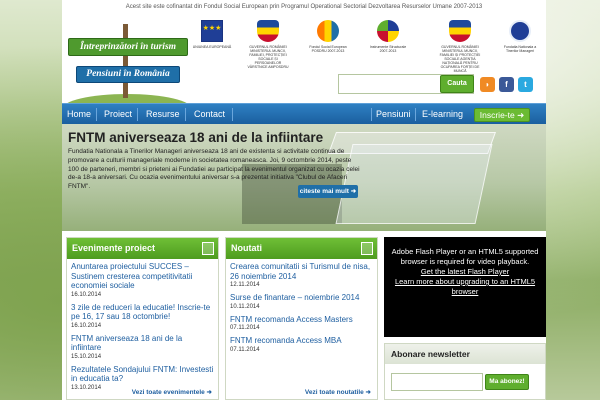 This screenshot has height=400, width=600. What do you see at coordinates (79, 114) in the screenshot?
I see `nav-home: Home` at bounding box center [79, 114].